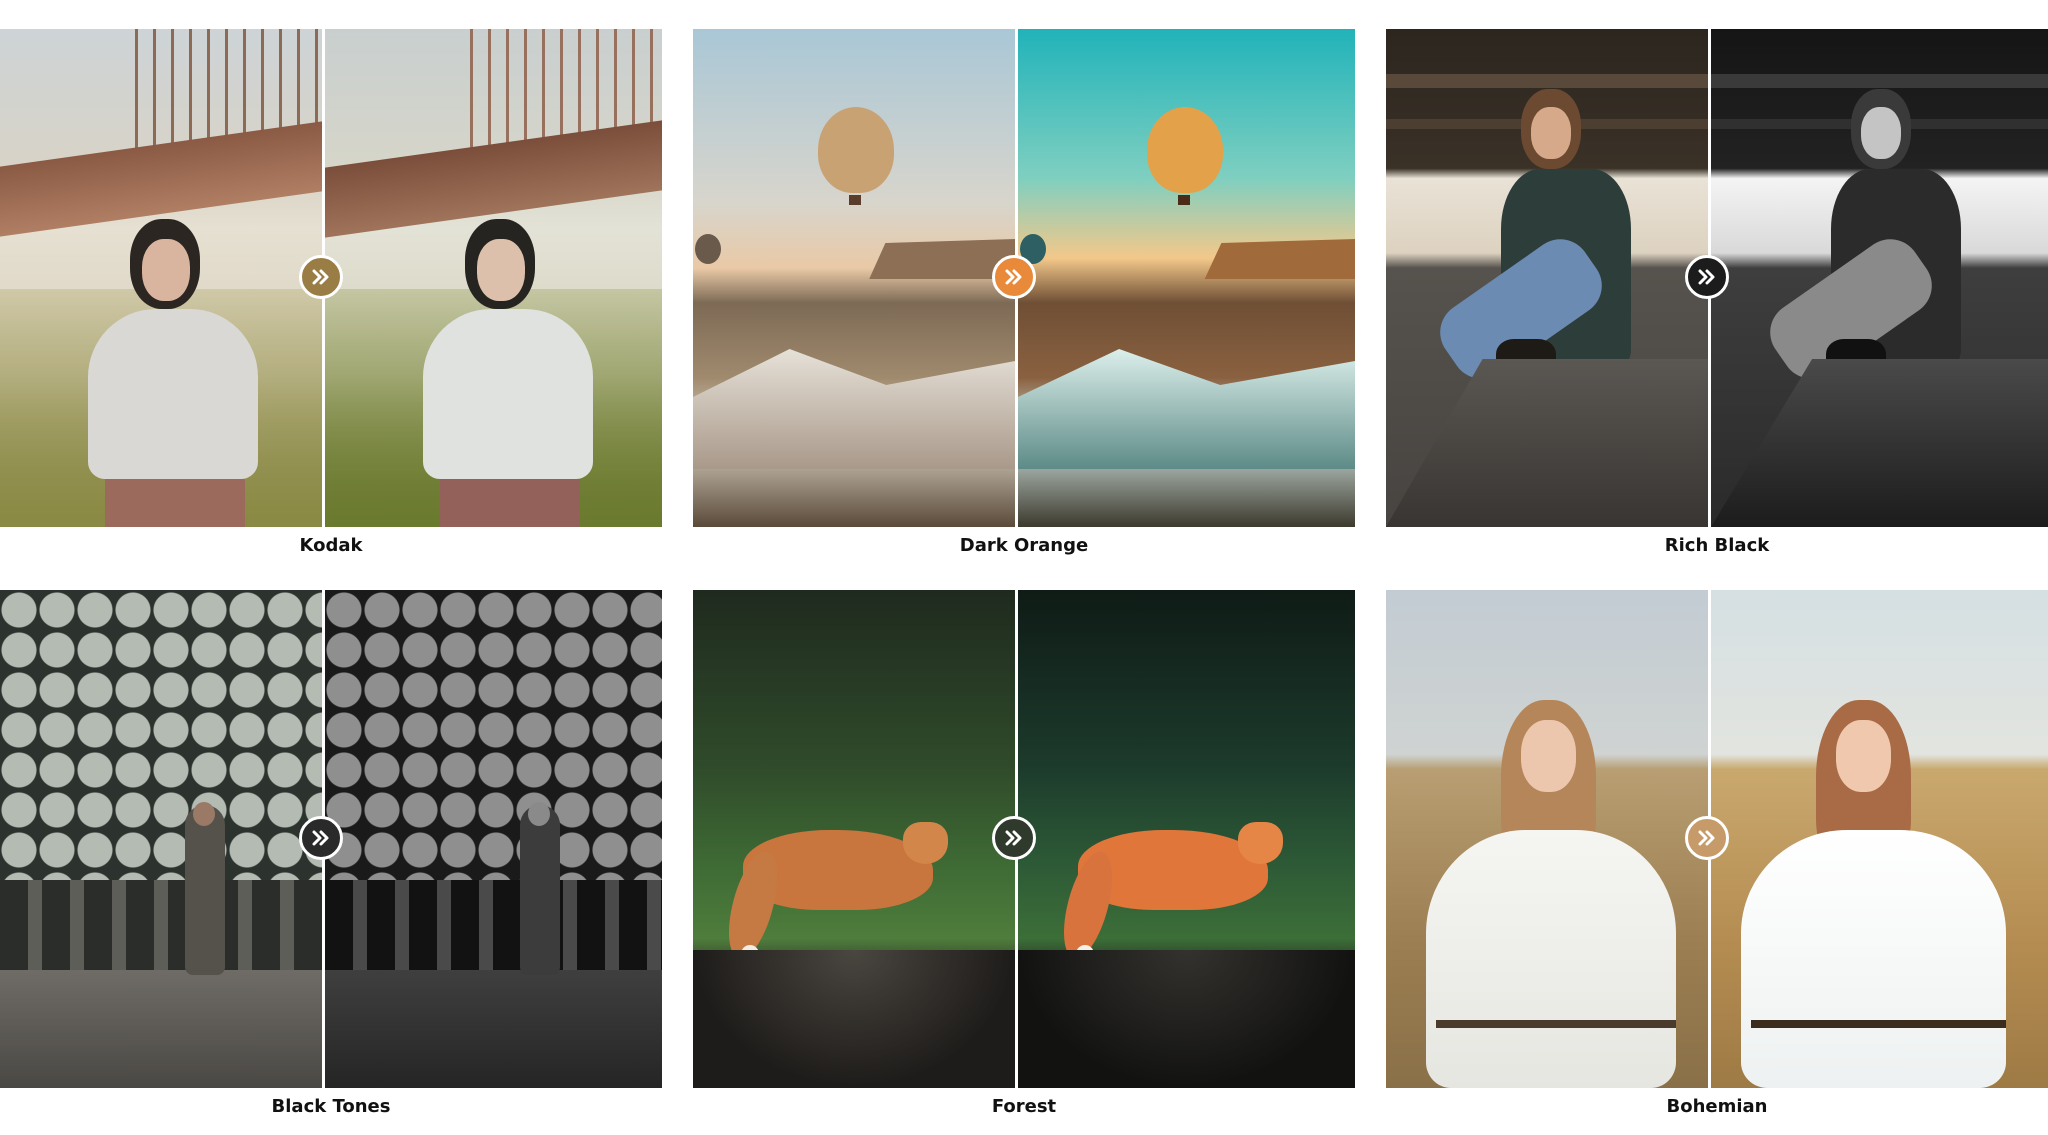 Image resolution: width=2048 pixels, height=1135 pixels. Describe the element at coordinates (1024, 545) in the screenshot. I see `preset-name: Dark Orange` at that location.